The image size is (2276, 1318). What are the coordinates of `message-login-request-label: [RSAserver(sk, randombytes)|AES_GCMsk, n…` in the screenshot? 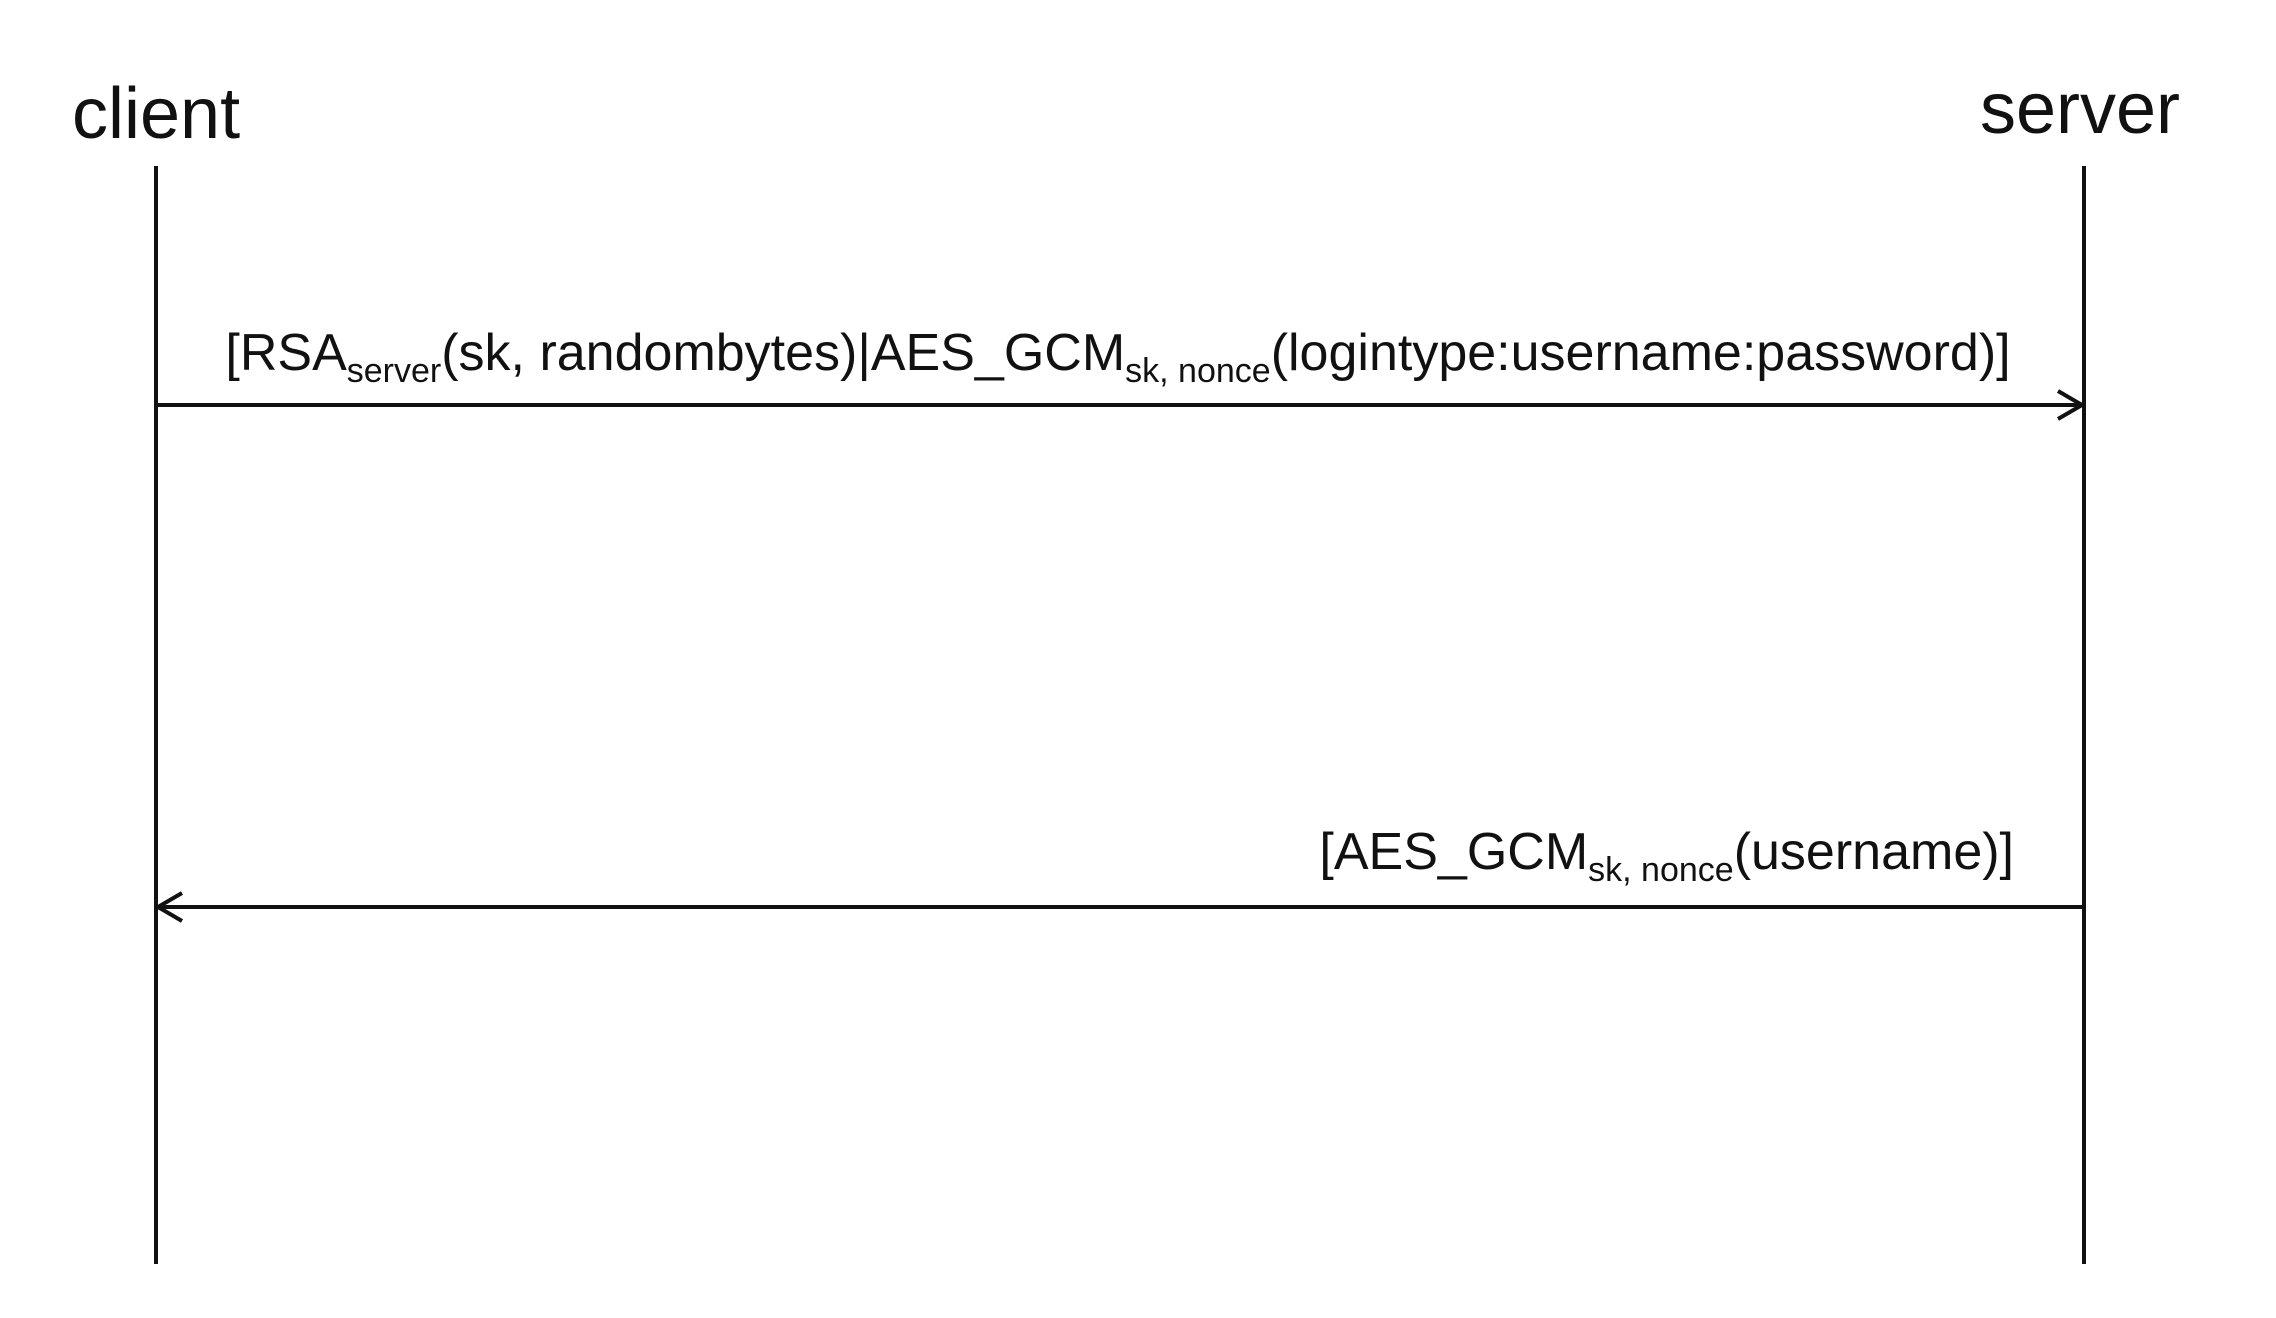 It's located at (1117, 357).